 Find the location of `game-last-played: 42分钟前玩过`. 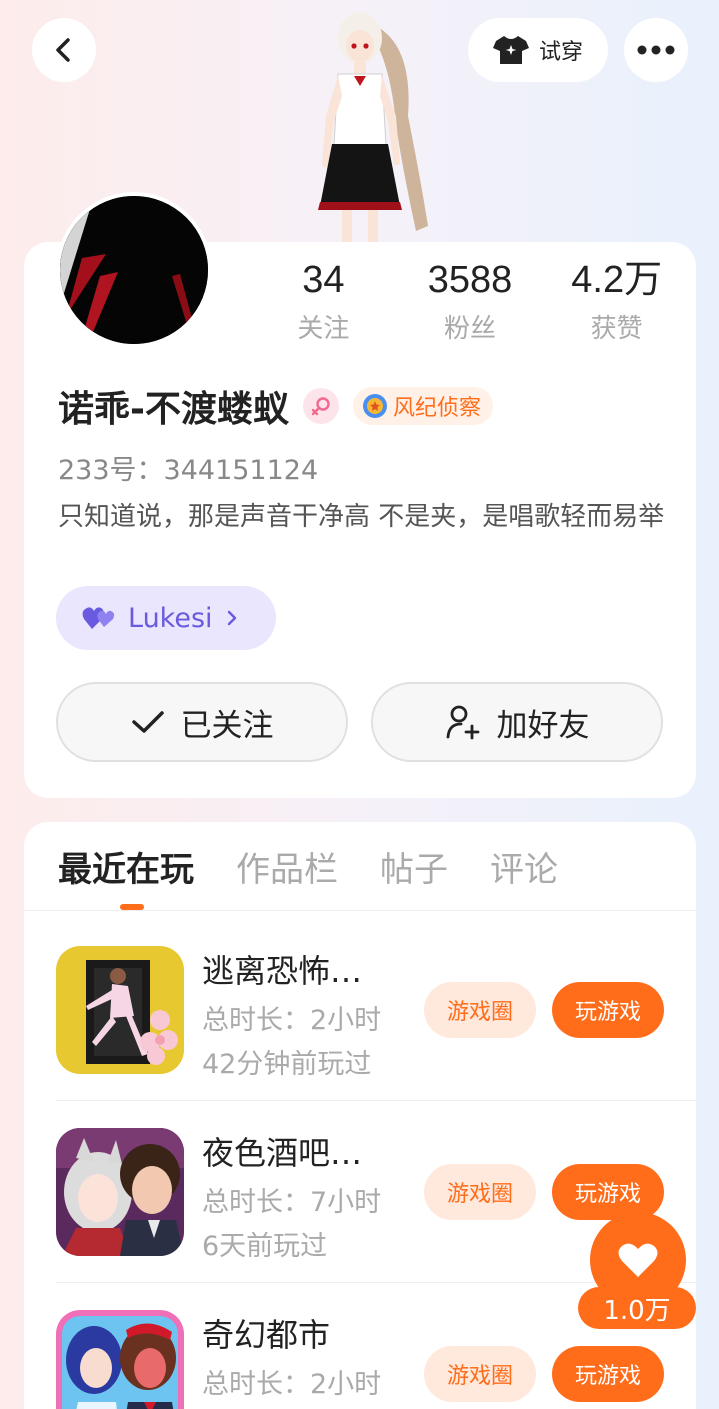

game-last-played: 42分钟前玩过 is located at coordinates (287, 1064).